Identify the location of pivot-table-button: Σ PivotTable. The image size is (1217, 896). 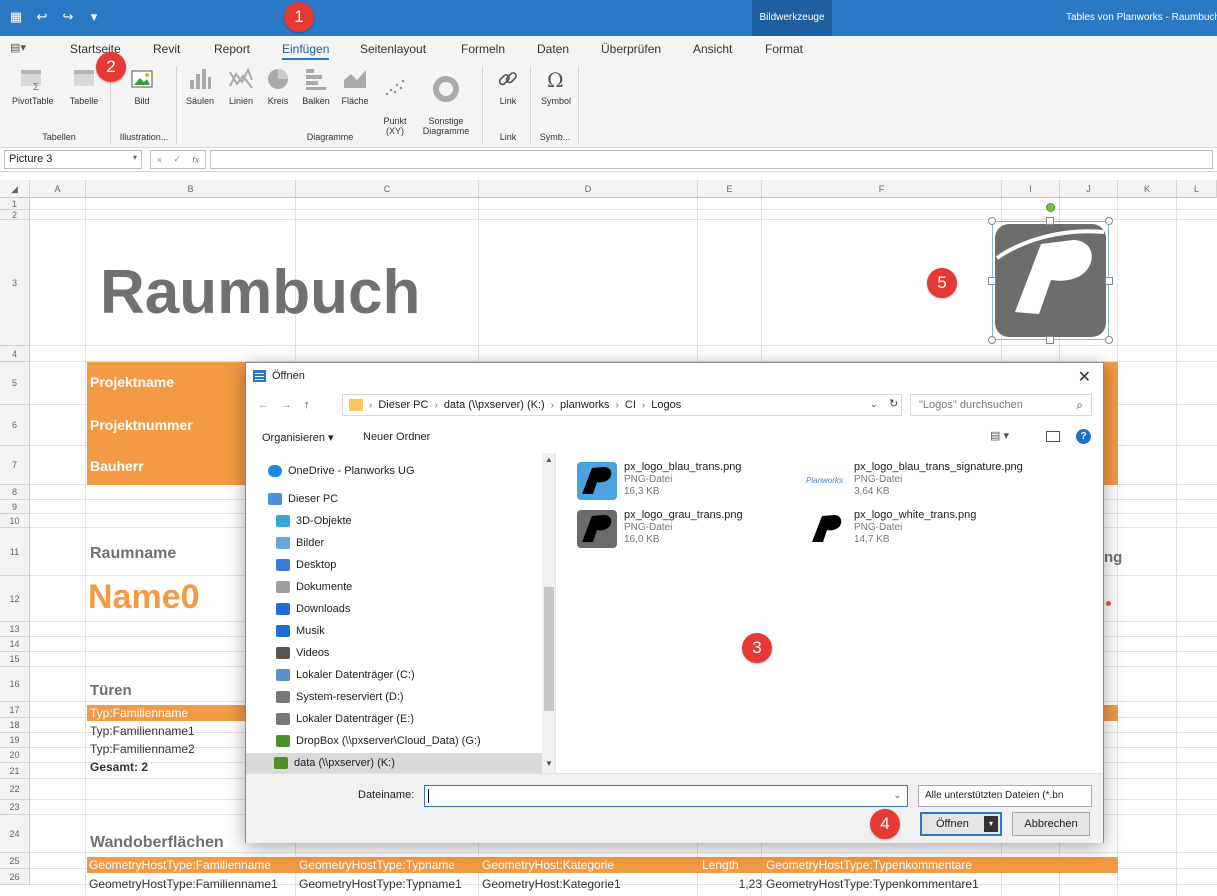
(33, 86).